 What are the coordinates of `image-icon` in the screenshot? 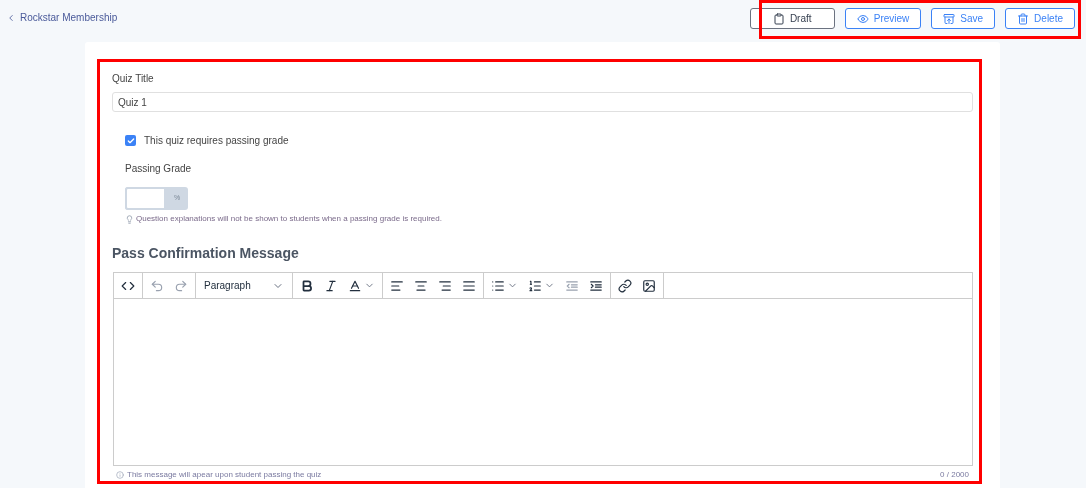 It's located at (649, 285).